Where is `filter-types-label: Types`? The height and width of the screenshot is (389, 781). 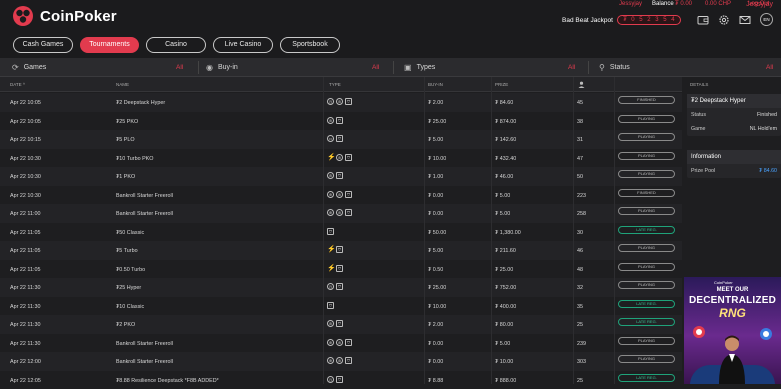 filter-types-label: Types is located at coordinates (426, 67).